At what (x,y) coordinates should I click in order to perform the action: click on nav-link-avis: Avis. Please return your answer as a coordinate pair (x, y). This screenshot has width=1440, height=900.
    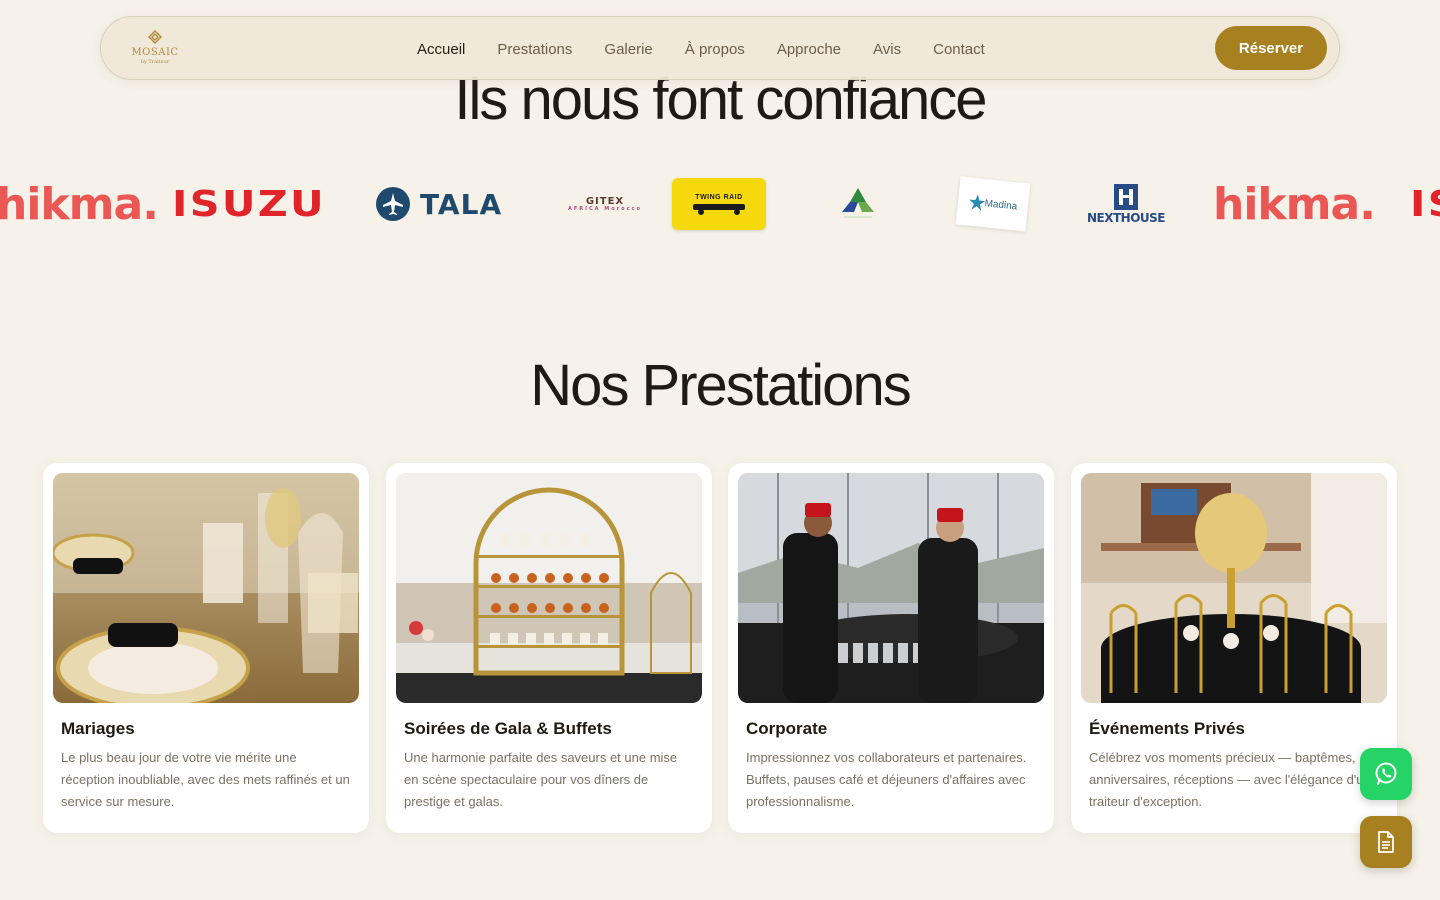
    Looking at the image, I should click on (887, 49).